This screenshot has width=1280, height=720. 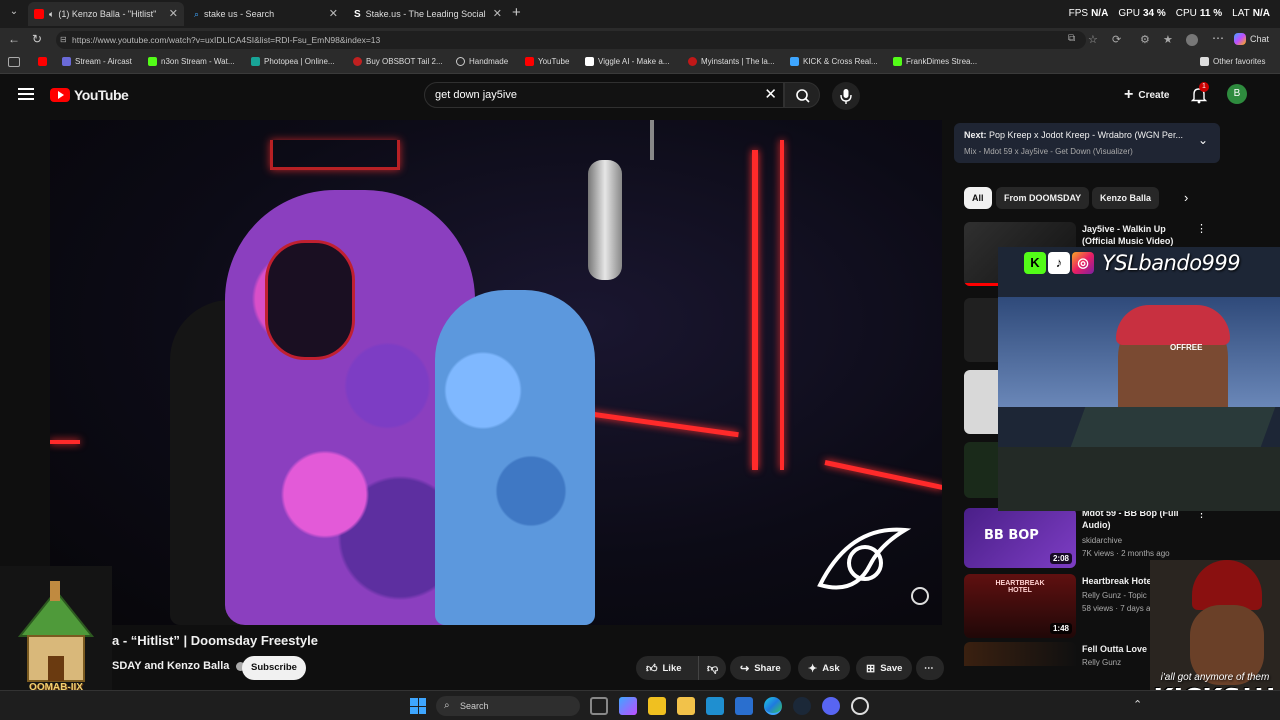 What do you see at coordinates (604, 95) in the screenshot?
I see `search-input: get down jay5ive ✕` at bounding box center [604, 95].